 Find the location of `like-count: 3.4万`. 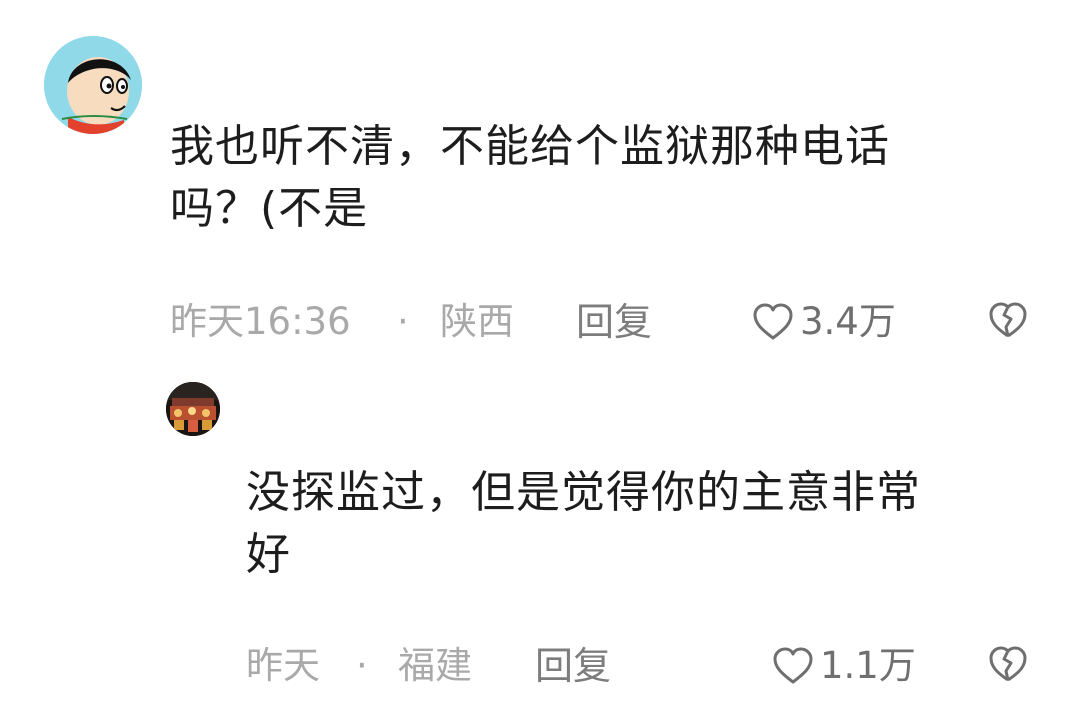

like-count: 3.4万 is located at coordinates (848, 321).